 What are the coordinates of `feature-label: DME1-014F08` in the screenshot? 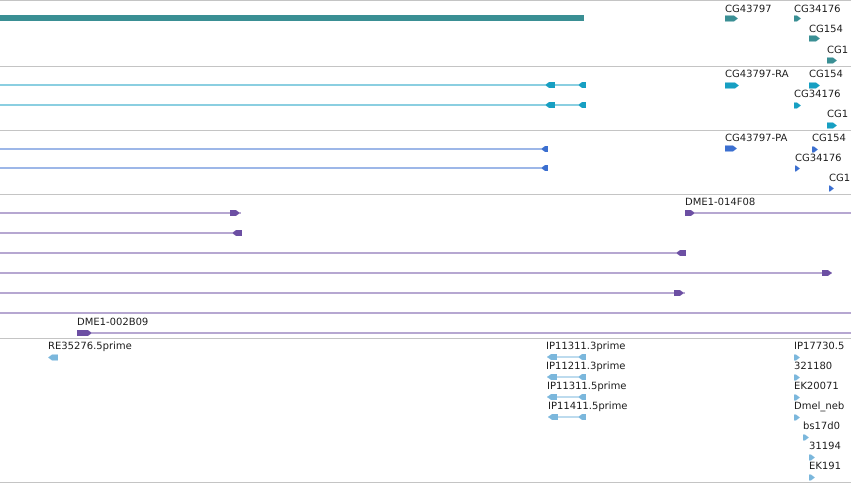 It's located at (720, 202).